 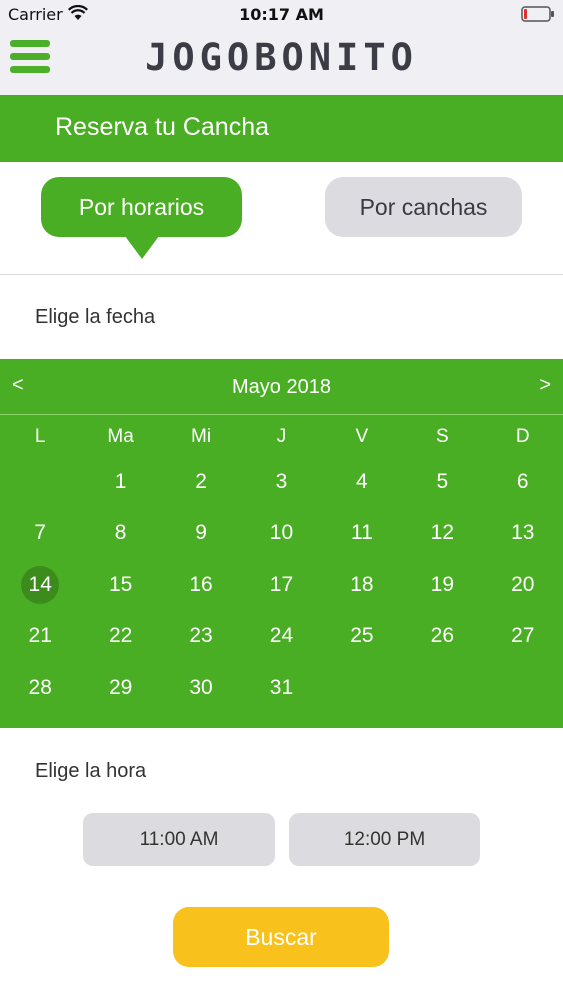 I want to click on weekday-label: Mi, so click(x=201, y=436).